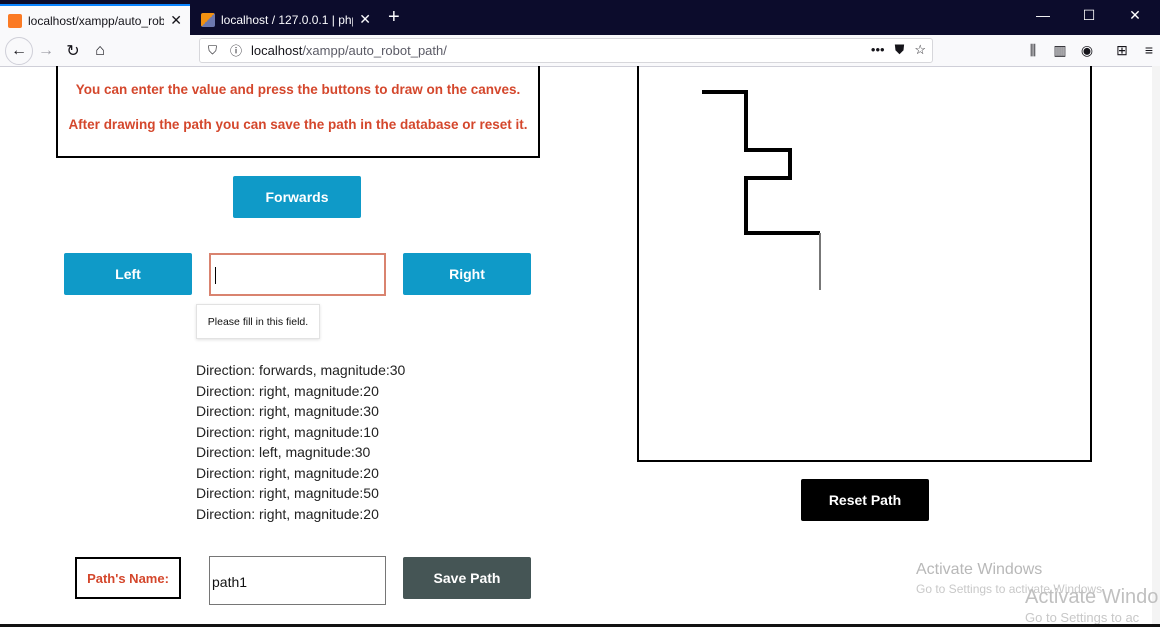 The height and width of the screenshot is (627, 1160). Describe the element at coordinates (73, 51) in the screenshot. I see `reload-button: ↻` at that location.